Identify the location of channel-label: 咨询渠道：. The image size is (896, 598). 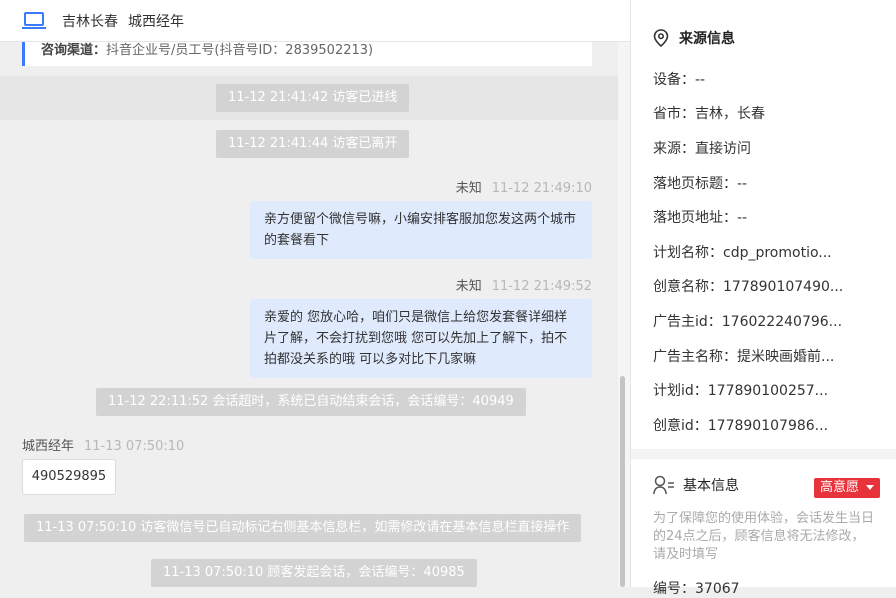
(74, 50).